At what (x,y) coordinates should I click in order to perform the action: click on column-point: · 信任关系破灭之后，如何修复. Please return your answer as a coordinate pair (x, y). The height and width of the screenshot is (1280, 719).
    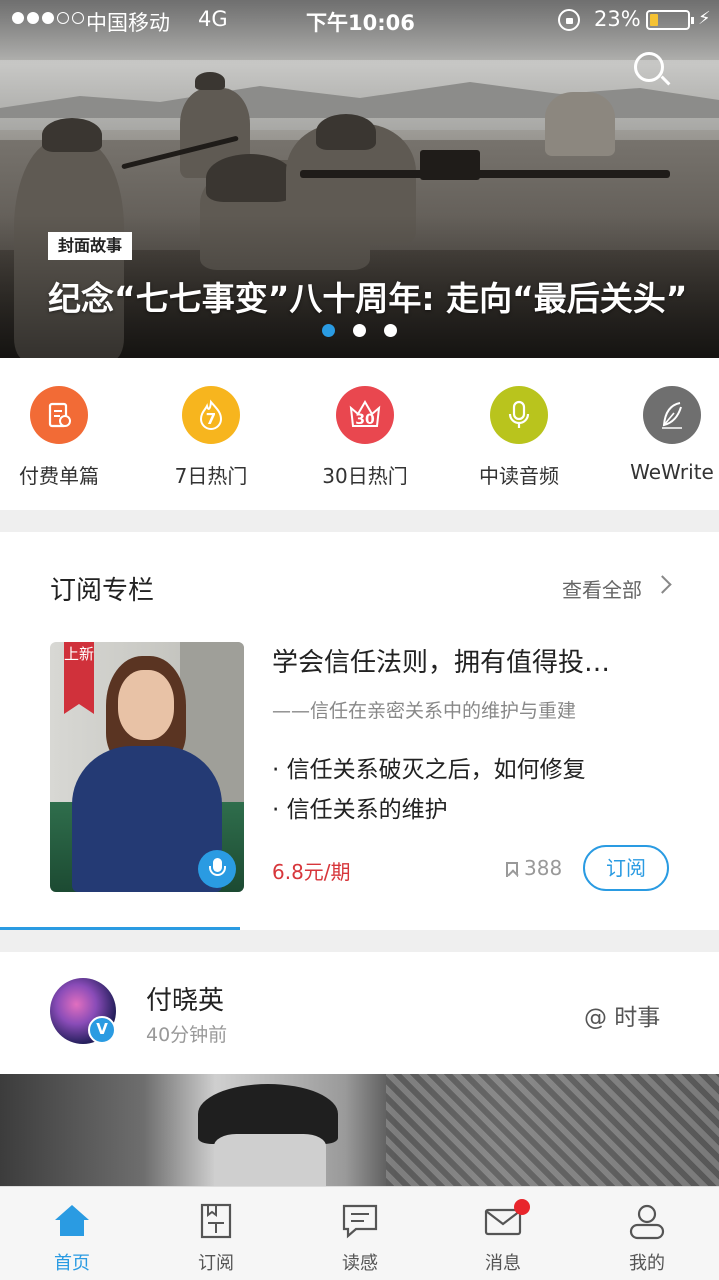
    Looking at the image, I should click on (429, 770).